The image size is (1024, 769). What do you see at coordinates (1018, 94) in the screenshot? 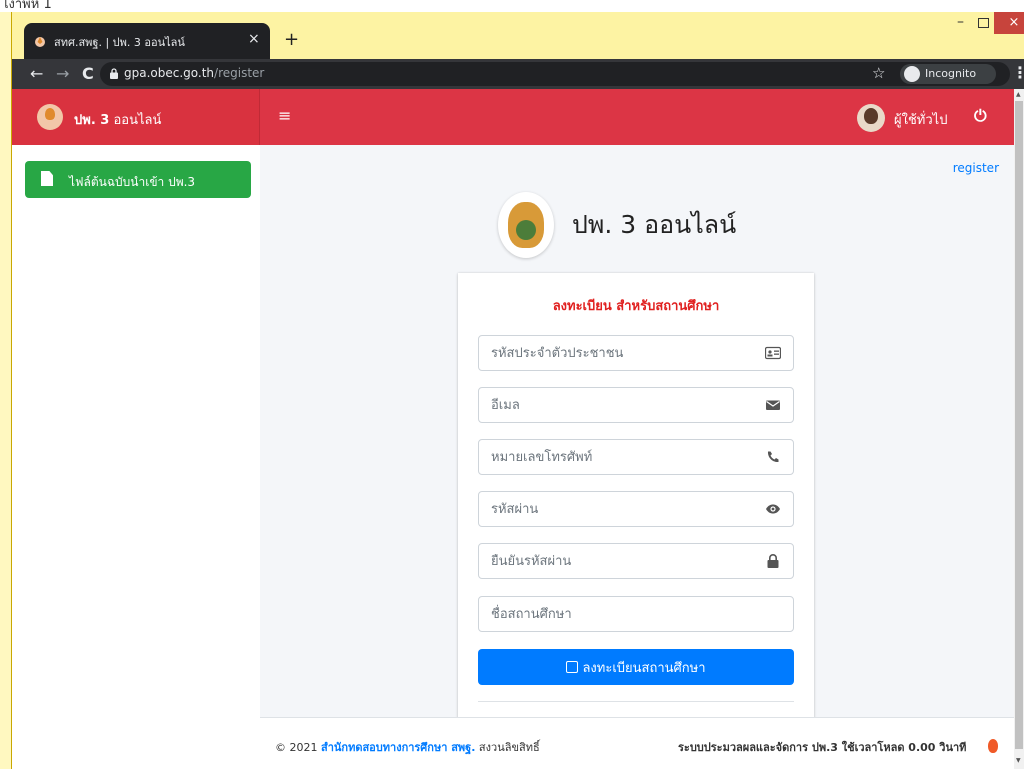
I see `scroll-up-icon: ▲` at bounding box center [1018, 94].